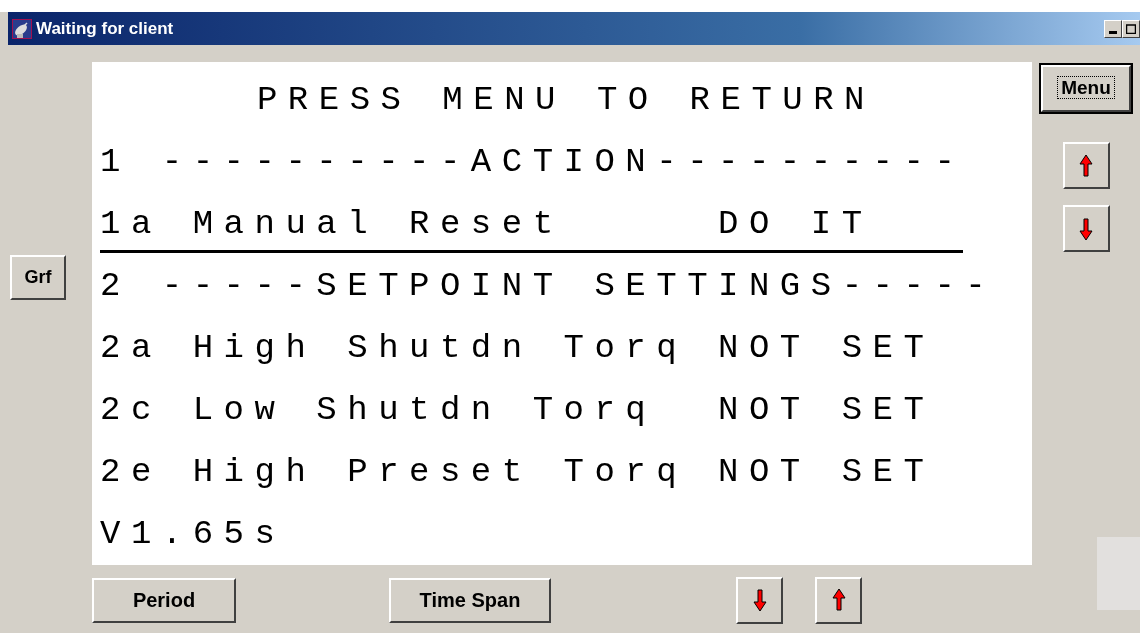 The image size is (1140, 633). I want to click on graph-button: Grf, so click(38, 277).